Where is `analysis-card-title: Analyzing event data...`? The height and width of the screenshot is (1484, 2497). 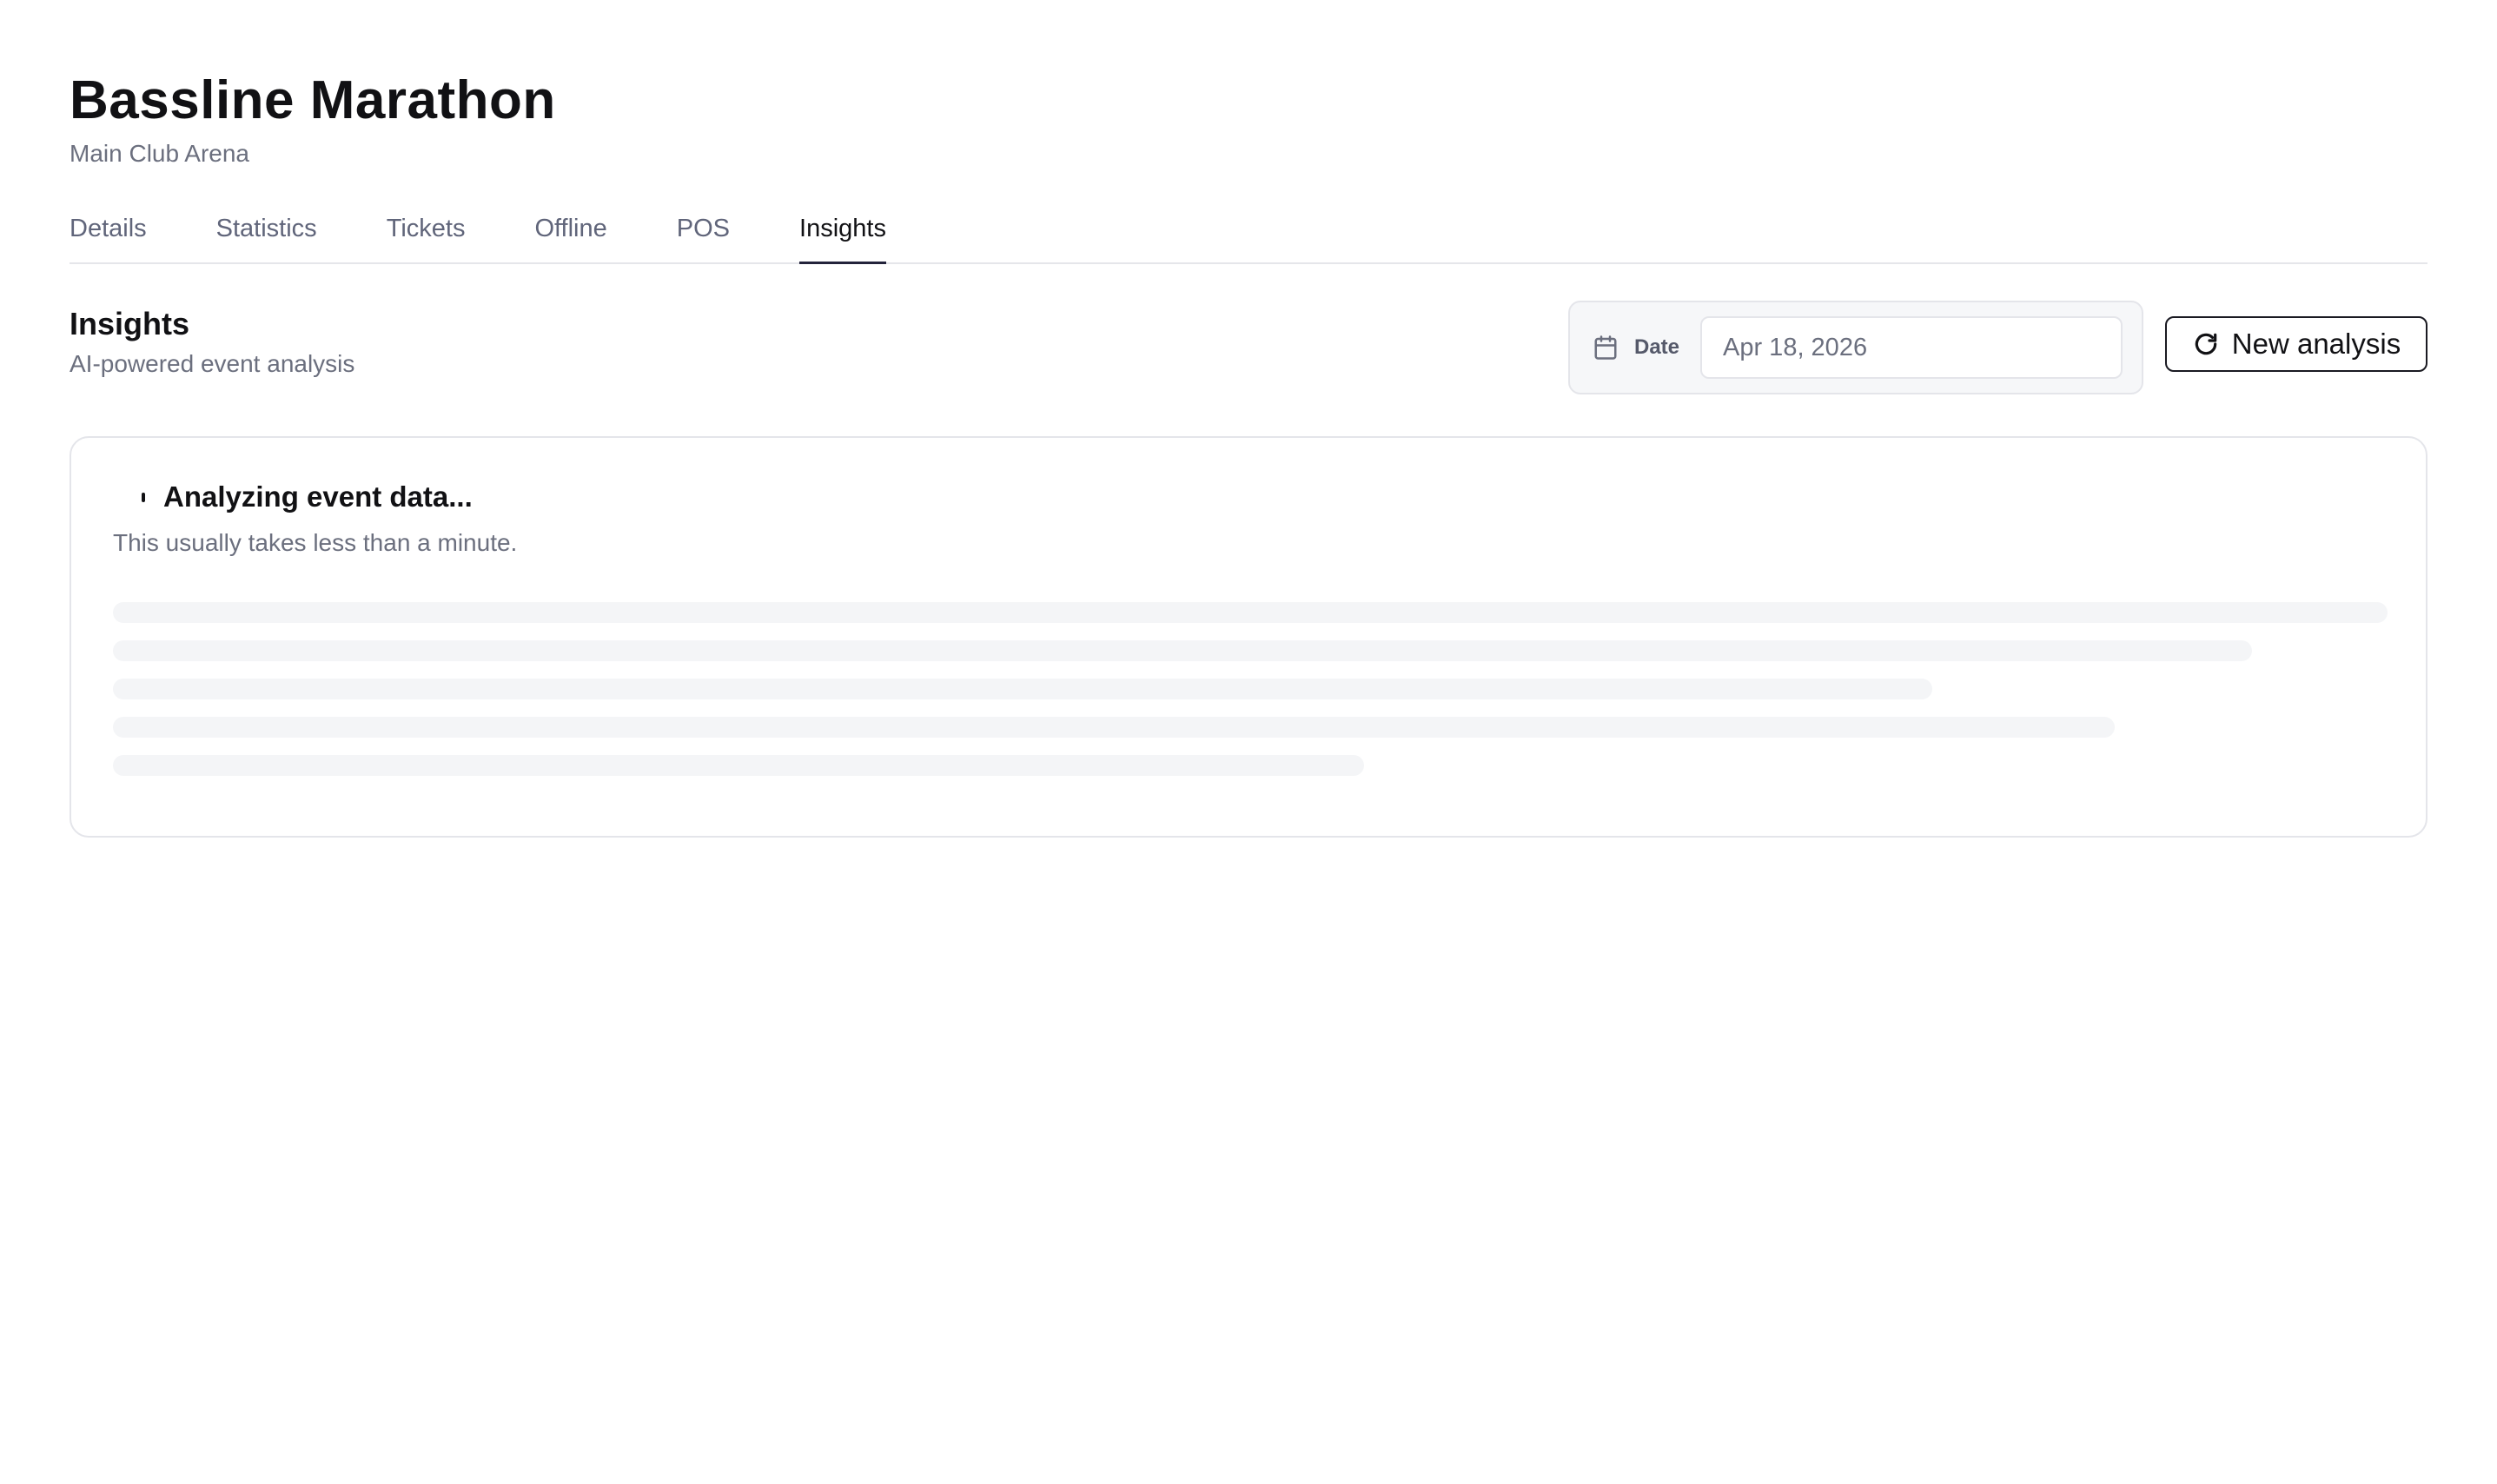 analysis-card-title: Analyzing event data... is located at coordinates (318, 496).